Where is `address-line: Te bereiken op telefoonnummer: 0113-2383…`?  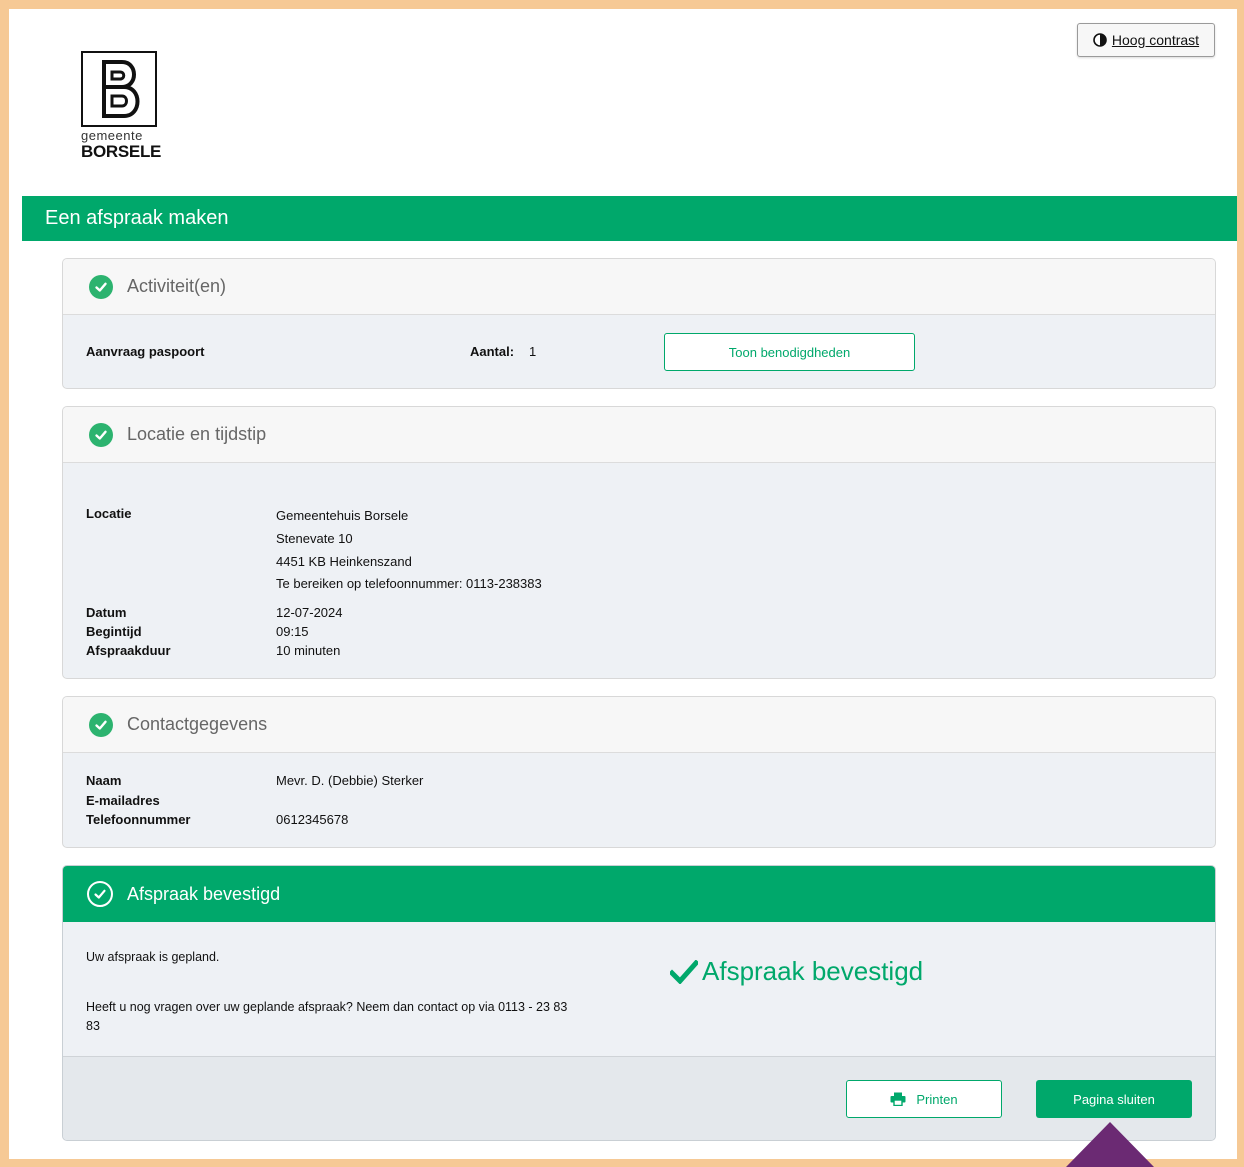 address-line: Te bereiken op telefoonnummer: 0113-2383… is located at coordinates (409, 583).